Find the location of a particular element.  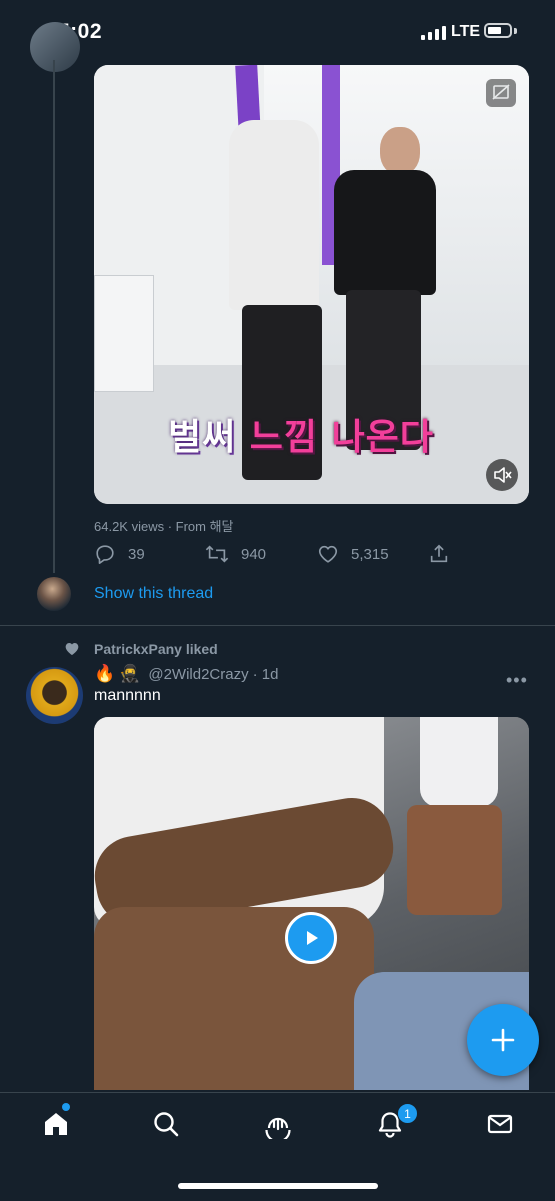

like-button: 5,315 is located at coordinates (353, 554).